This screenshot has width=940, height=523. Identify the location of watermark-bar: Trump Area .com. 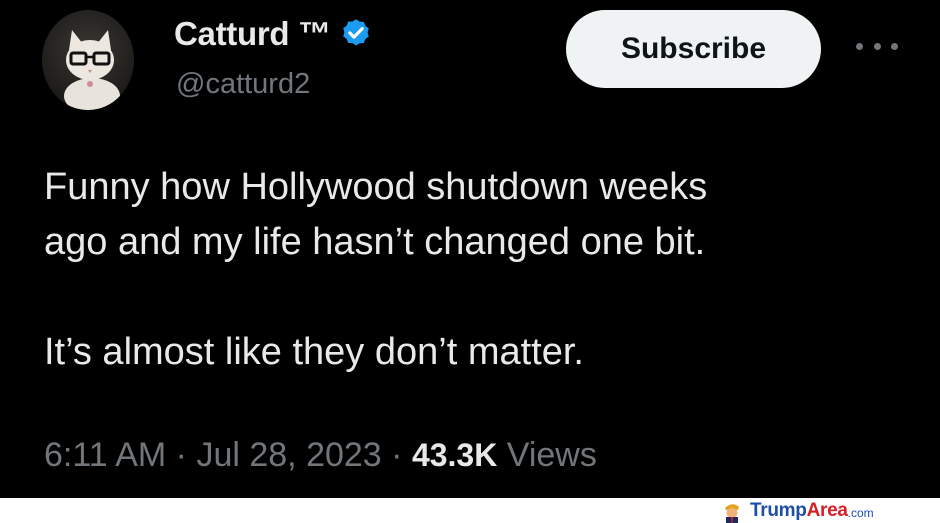
(470, 510).